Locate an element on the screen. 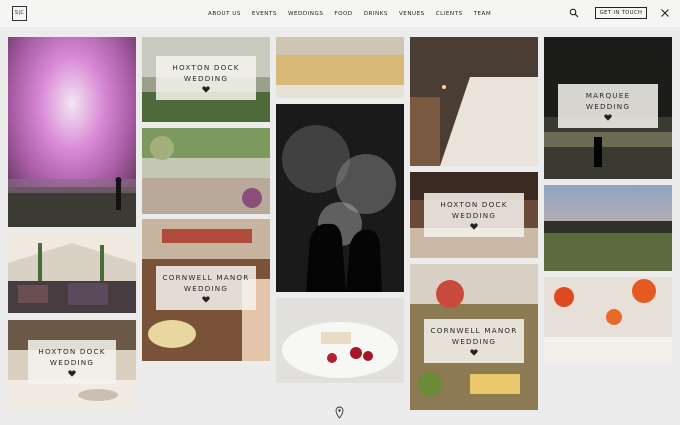  nav-item-food: FOOD is located at coordinates (343, 14).